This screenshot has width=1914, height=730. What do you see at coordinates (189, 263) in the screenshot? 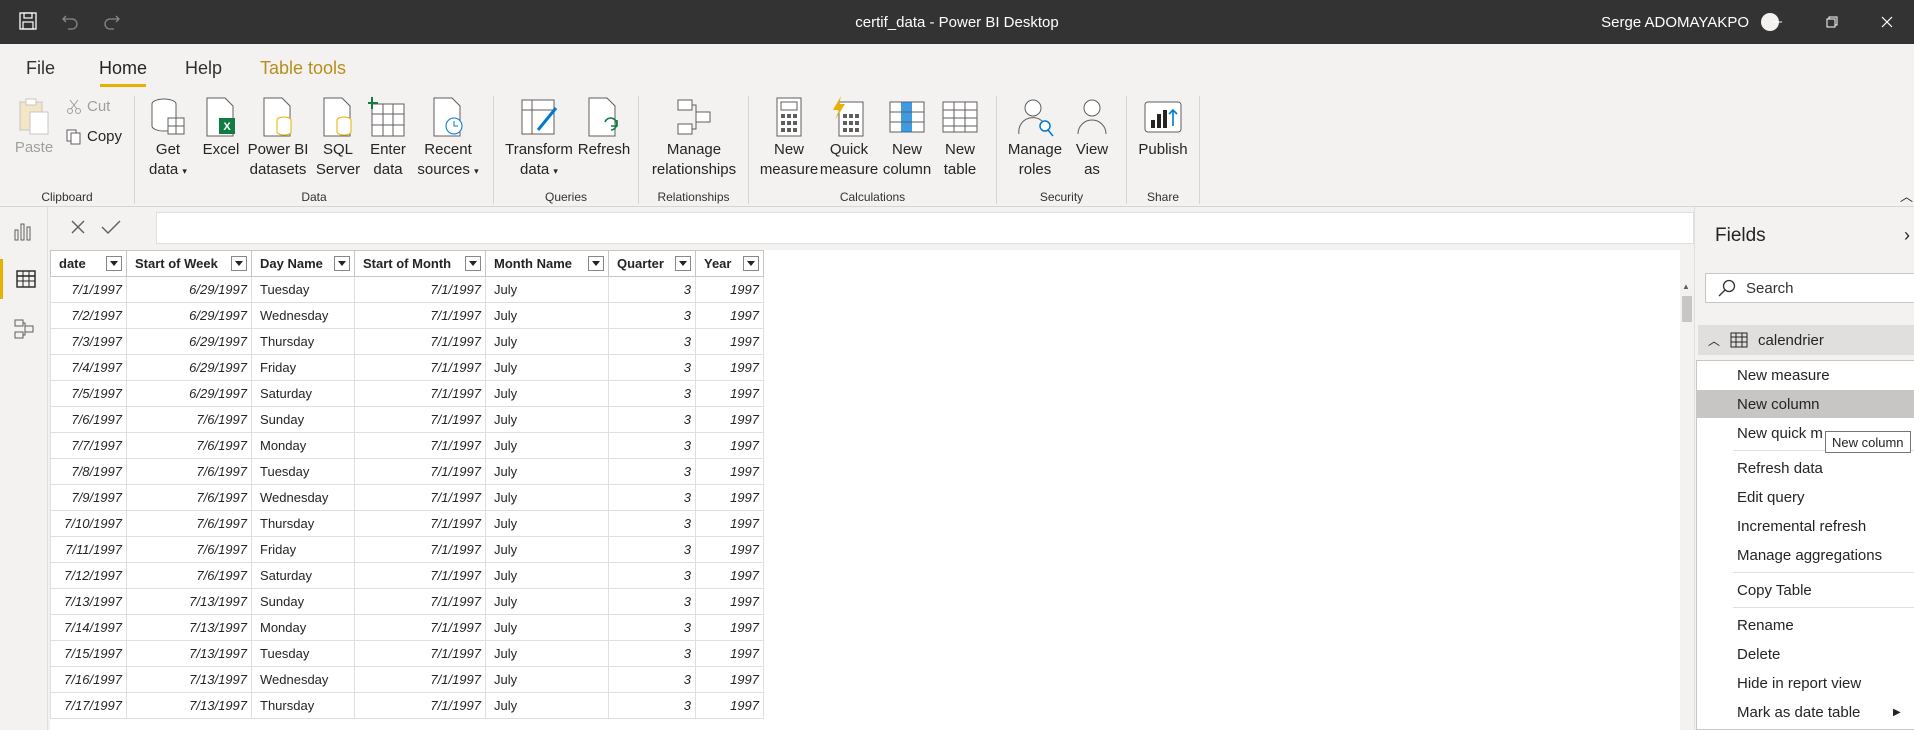
I see `column-header: Start of Week` at bounding box center [189, 263].